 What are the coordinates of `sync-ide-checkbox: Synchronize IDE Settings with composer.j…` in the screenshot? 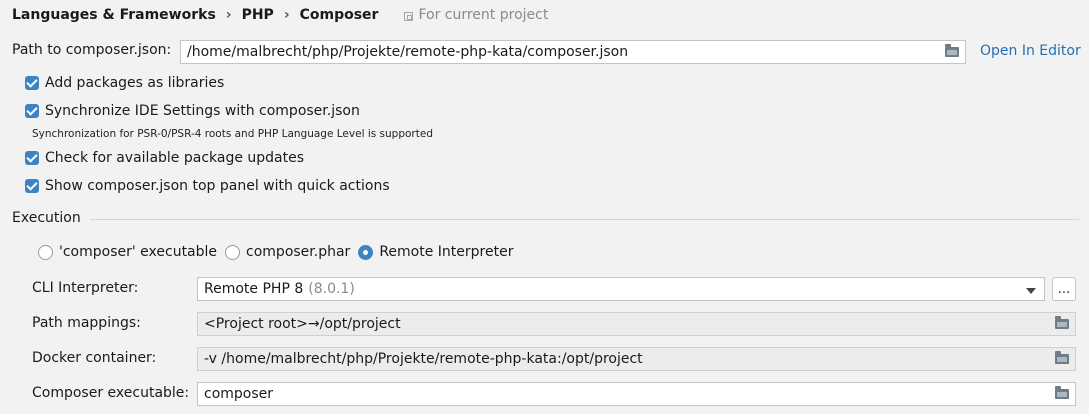 It's located at (192, 111).